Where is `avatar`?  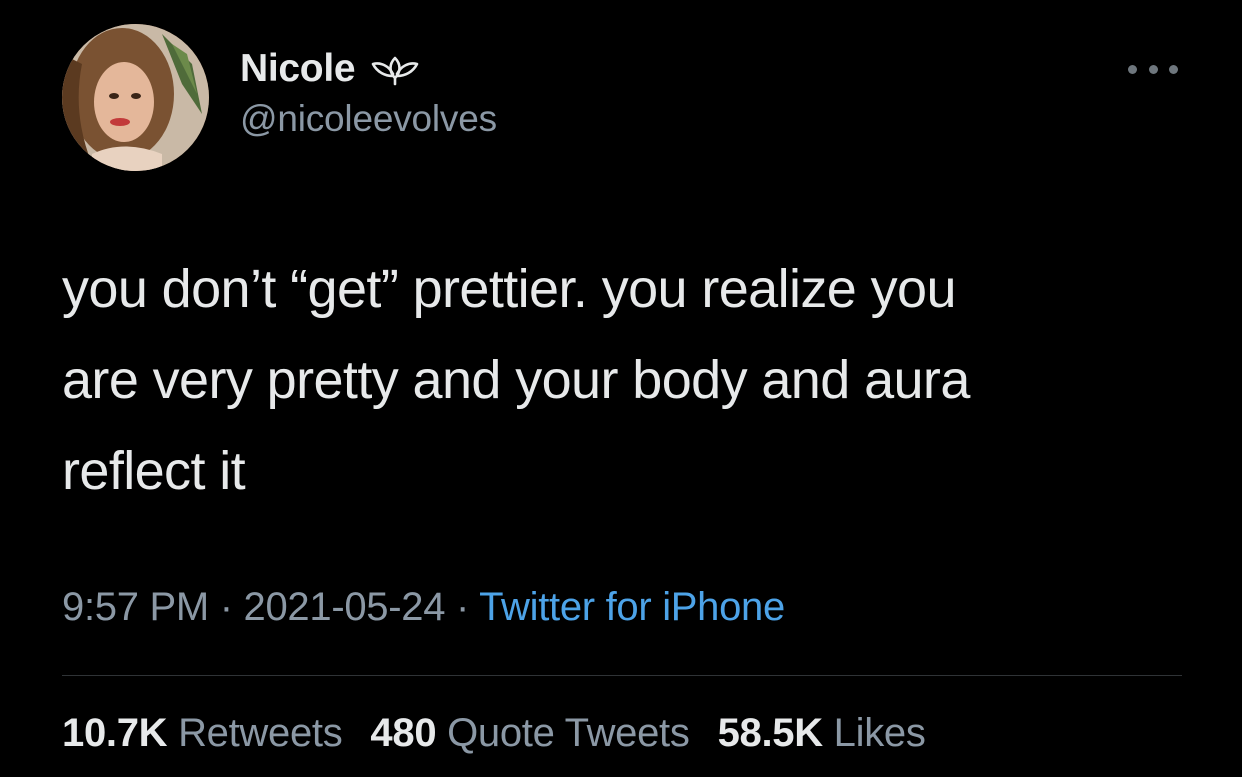
avatar is located at coordinates (135, 97).